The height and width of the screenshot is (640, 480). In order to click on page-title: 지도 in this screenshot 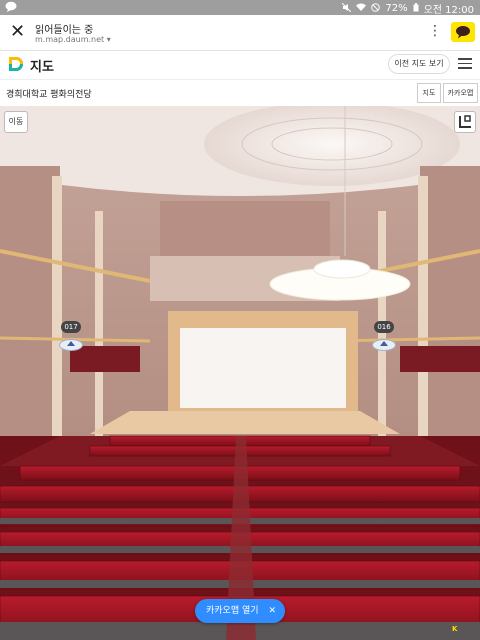, I will do `click(42, 67)`.